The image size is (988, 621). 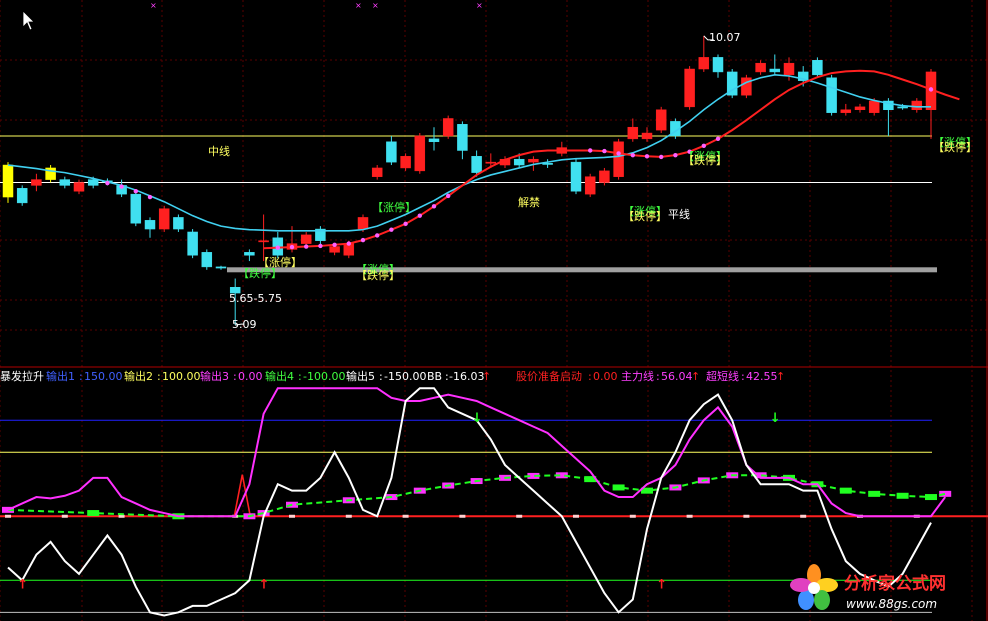 I want to click on up-arrow-icon-0: ↑, so click(x=22, y=584).